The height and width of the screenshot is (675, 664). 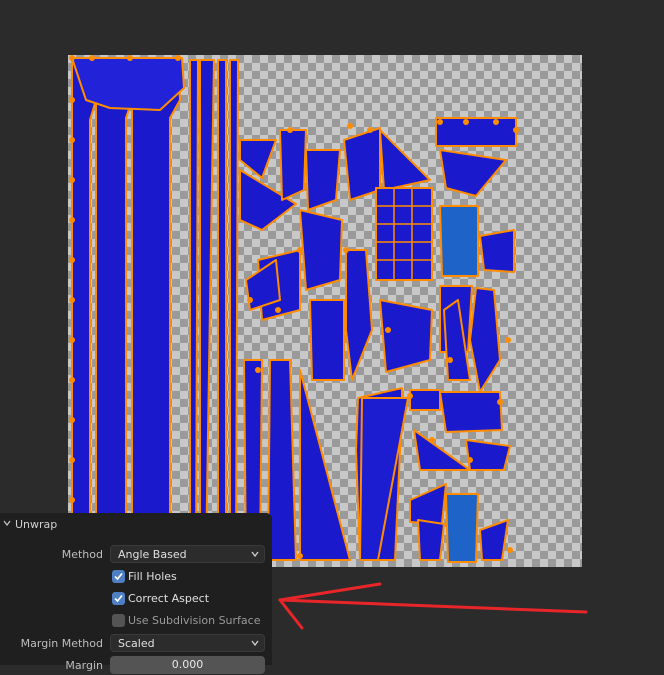 I want to click on use-subdivision-row: Use Subdivision Surface, so click(x=136, y=621).